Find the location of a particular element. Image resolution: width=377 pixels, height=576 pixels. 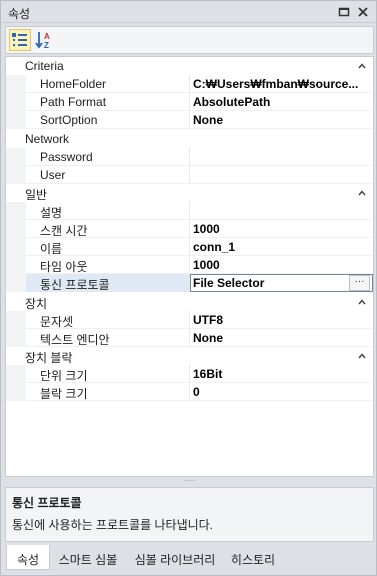

property-name: 설명 is located at coordinates (51, 213).